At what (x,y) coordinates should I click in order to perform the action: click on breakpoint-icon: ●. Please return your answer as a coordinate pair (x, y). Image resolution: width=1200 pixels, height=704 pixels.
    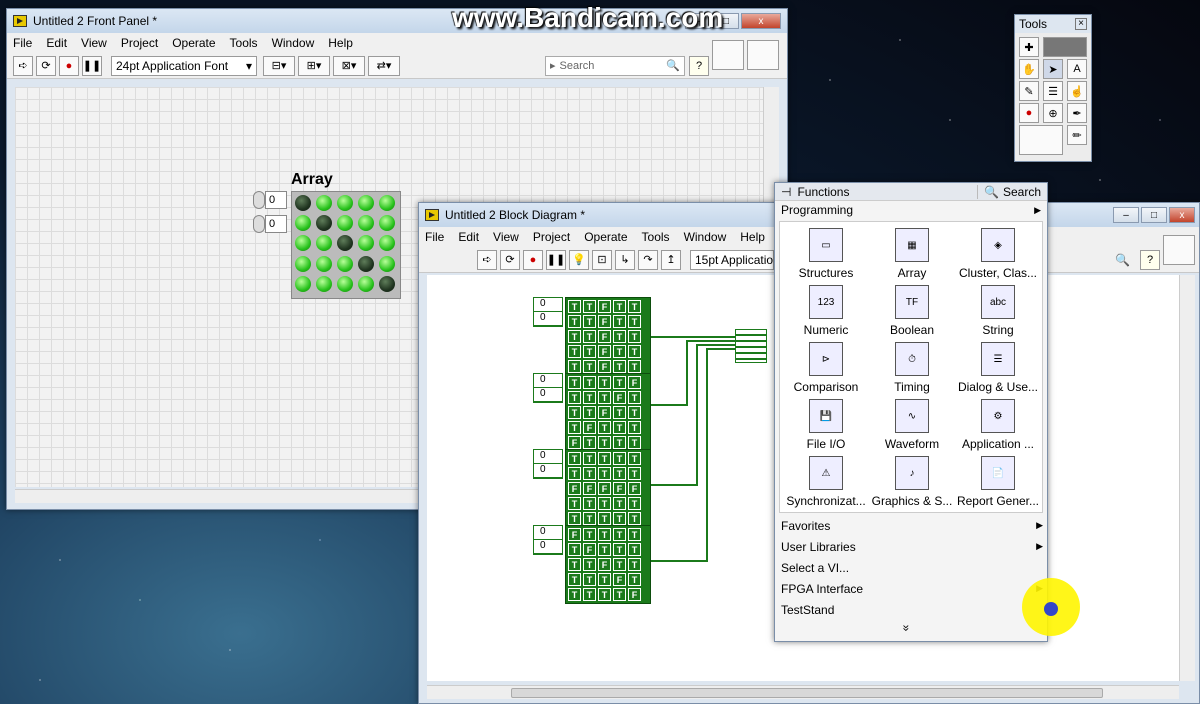
    Looking at the image, I should click on (1029, 113).